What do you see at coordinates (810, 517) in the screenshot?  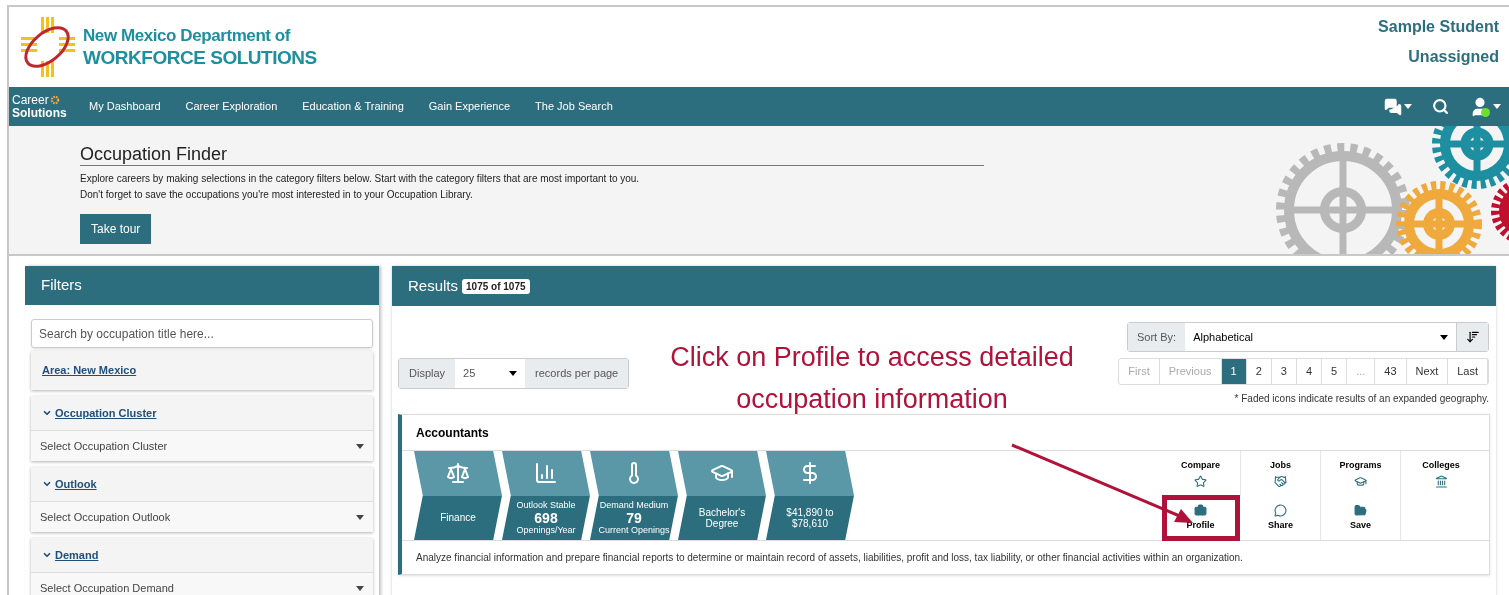 I see `tile-label: $41,890 to $78,610` at bounding box center [810, 517].